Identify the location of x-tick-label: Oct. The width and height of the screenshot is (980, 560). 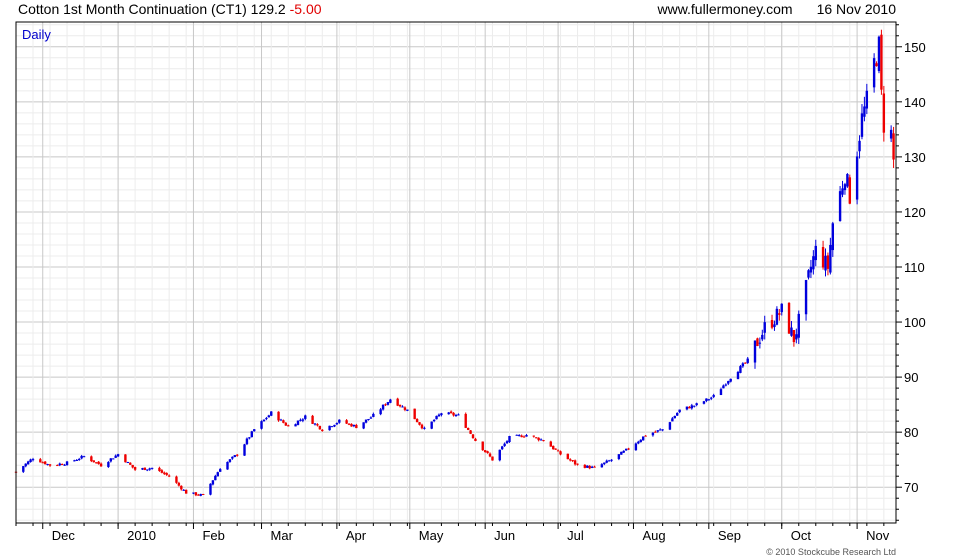
(801, 535).